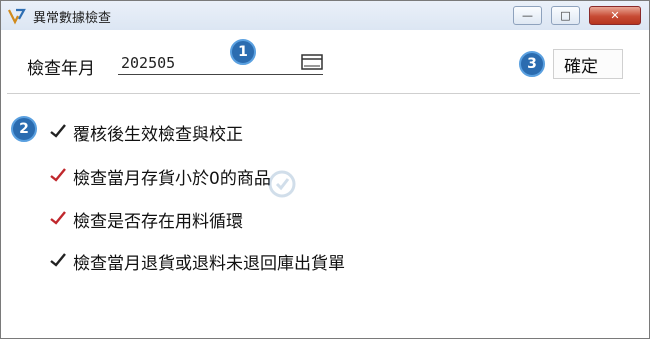 This screenshot has height=339, width=650. What do you see at coordinates (312, 62) in the screenshot?
I see `calendar-icon` at bounding box center [312, 62].